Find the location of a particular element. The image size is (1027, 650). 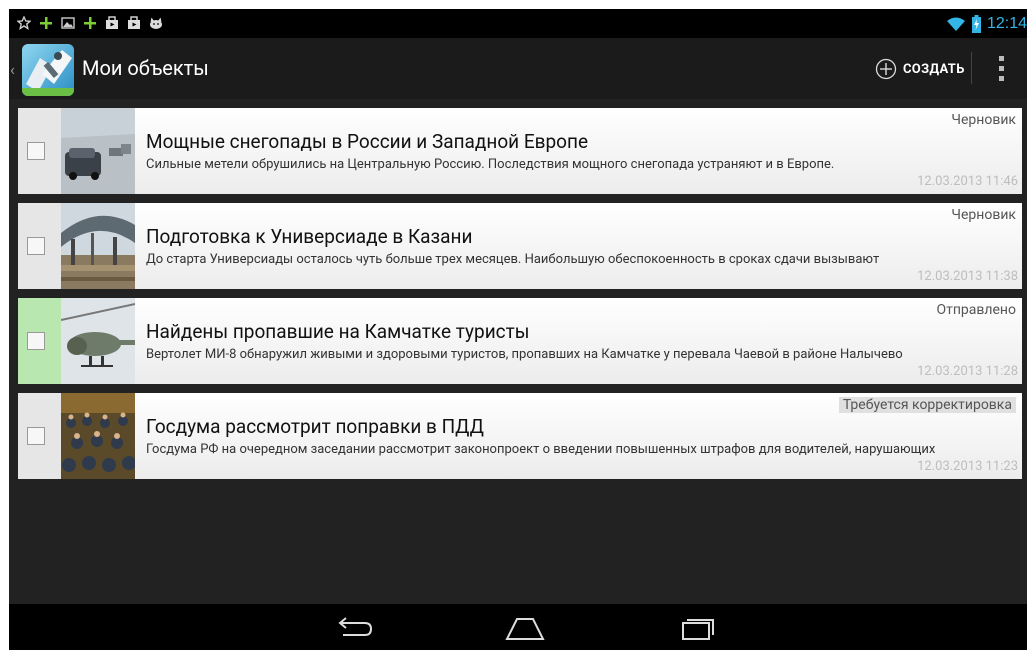

overflow-menu-icon is located at coordinates (1001, 69).